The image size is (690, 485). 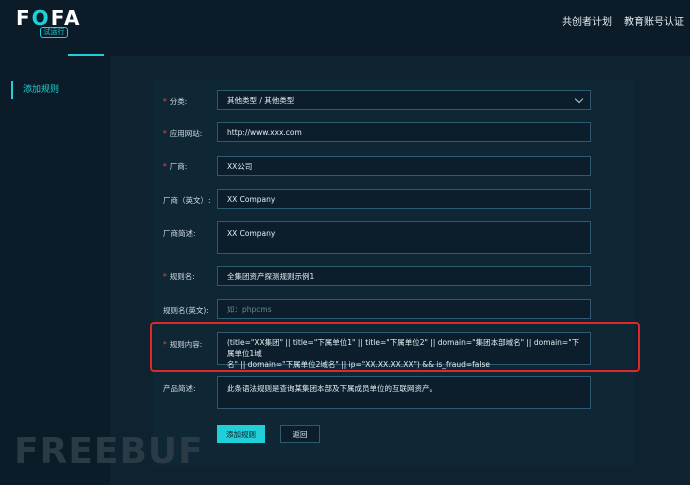 What do you see at coordinates (175, 101) in the screenshot?
I see `category-label: * 分类:` at bounding box center [175, 101].